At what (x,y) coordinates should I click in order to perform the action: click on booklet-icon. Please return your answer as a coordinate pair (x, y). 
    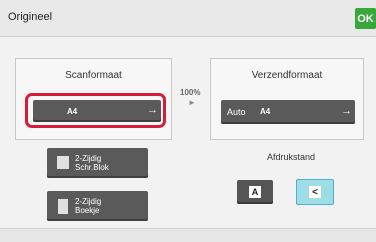
    Looking at the image, I should click on (63, 206).